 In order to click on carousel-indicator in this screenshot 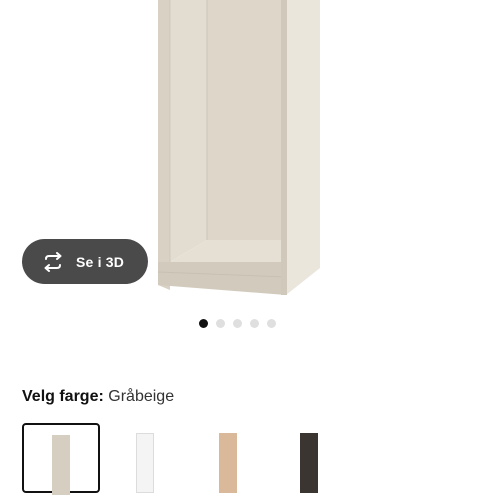, I will do `click(237, 323)`.